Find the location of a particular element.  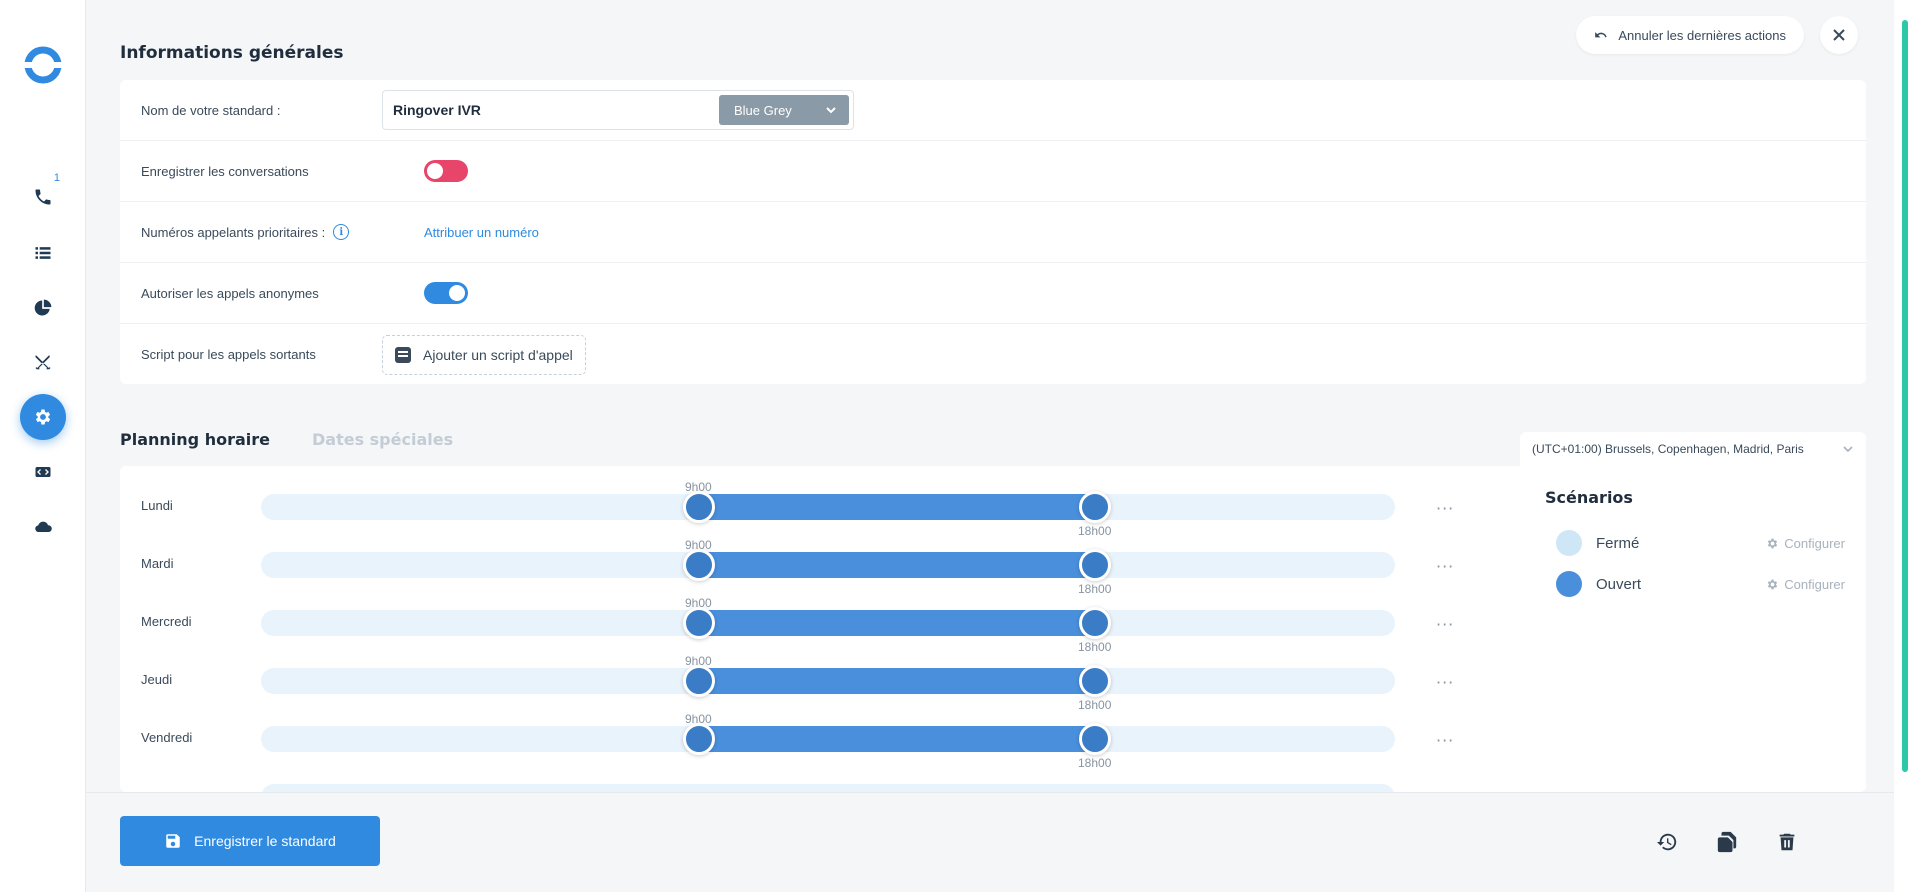

sidebar-item-tools is located at coordinates (43, 363).